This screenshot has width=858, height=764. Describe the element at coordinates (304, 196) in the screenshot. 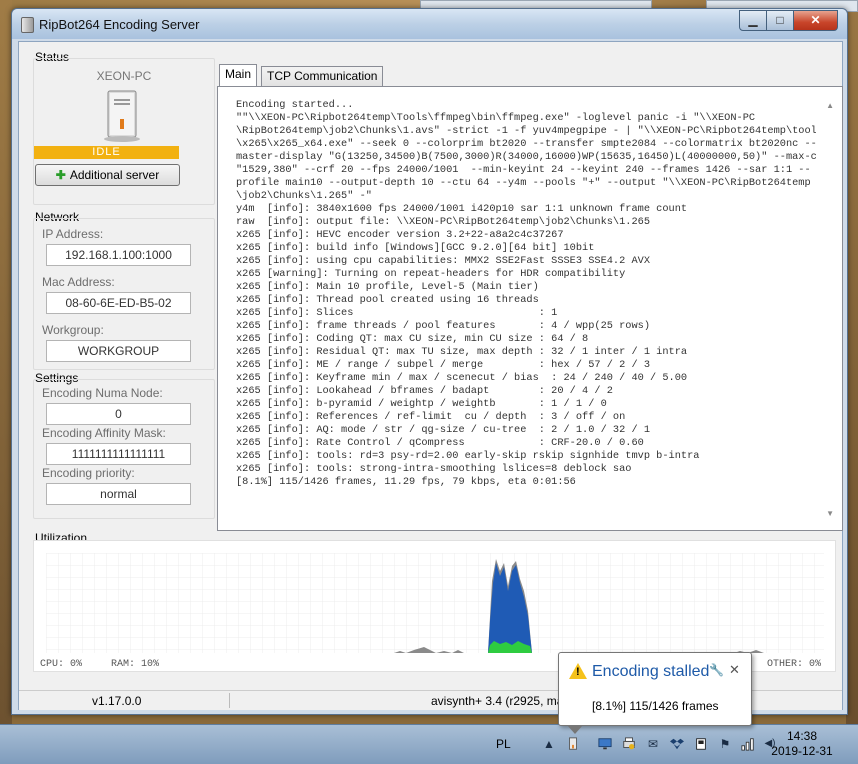

I see `log-line: \job2\Chunks\1.265" -"` at that location.